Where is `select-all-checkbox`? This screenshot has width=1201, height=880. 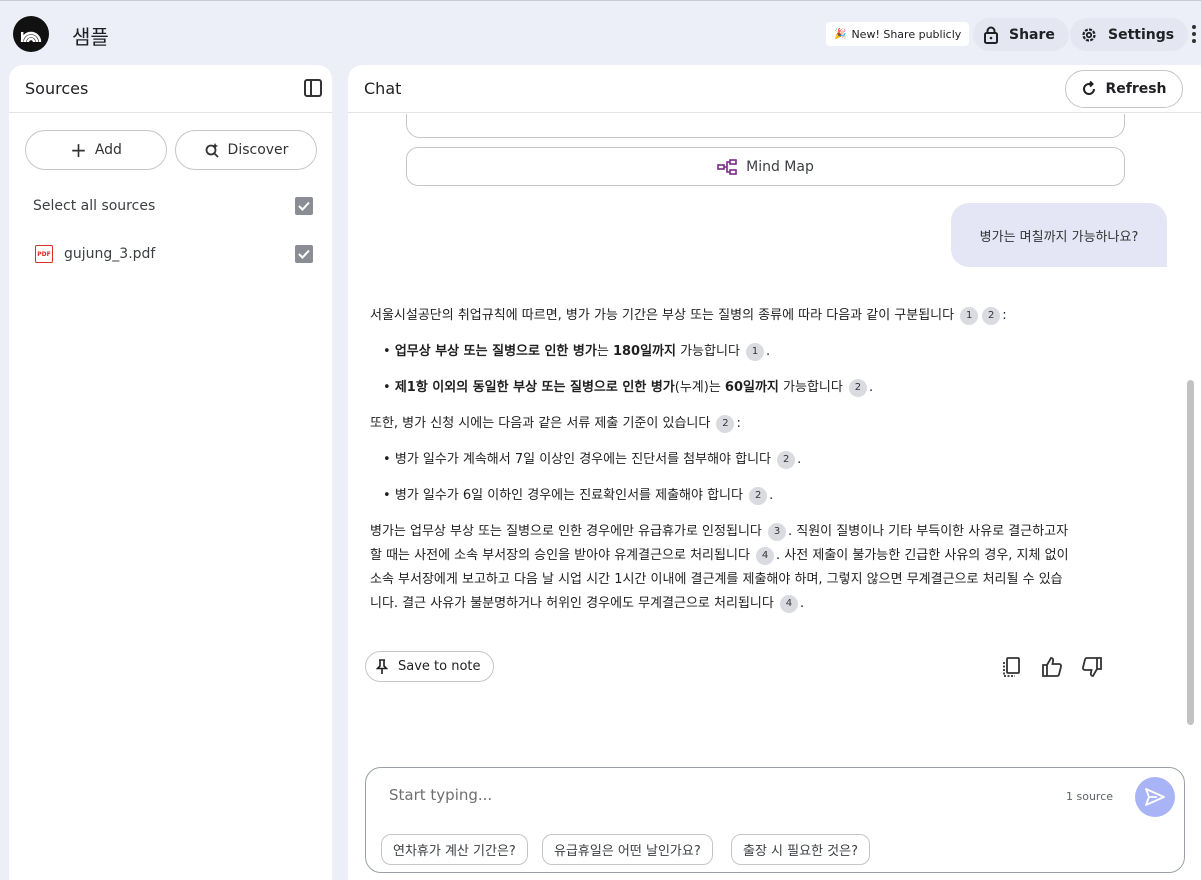 select-all-checkbox is located at coordinates (304, 206).